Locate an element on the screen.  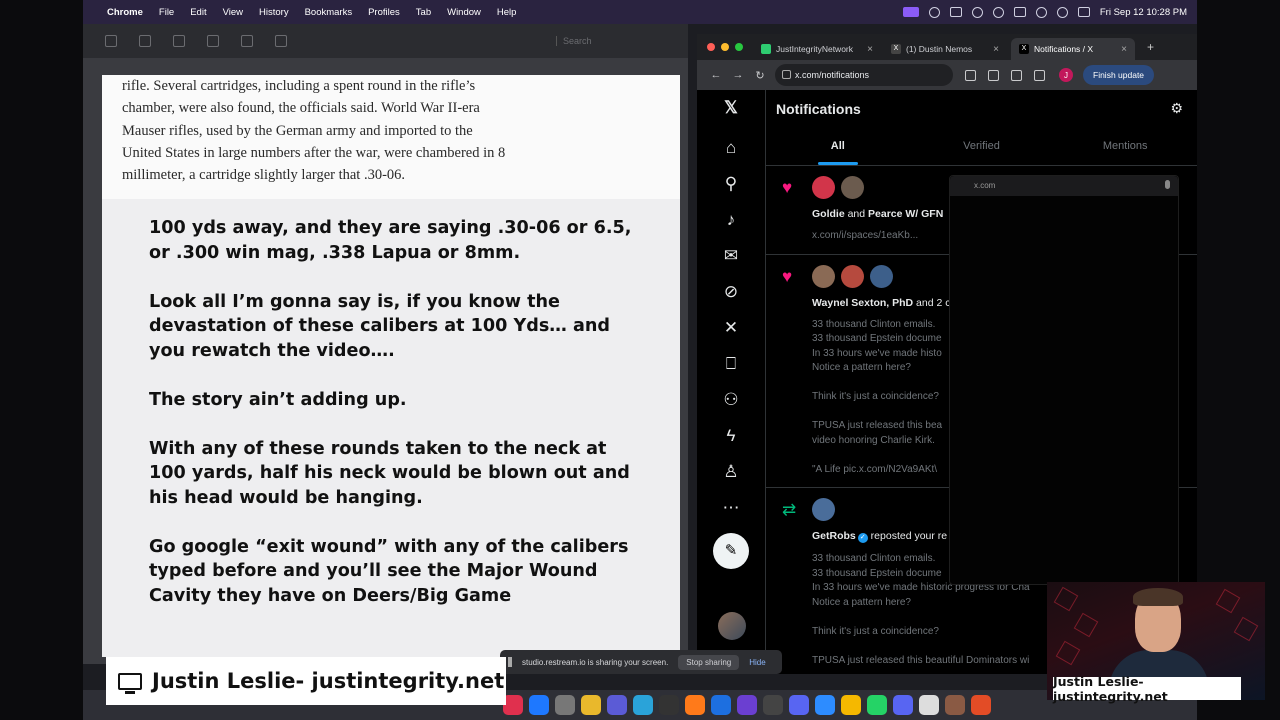
stop-sharing-button: Stop sharing is located at coordinates (709, 662).